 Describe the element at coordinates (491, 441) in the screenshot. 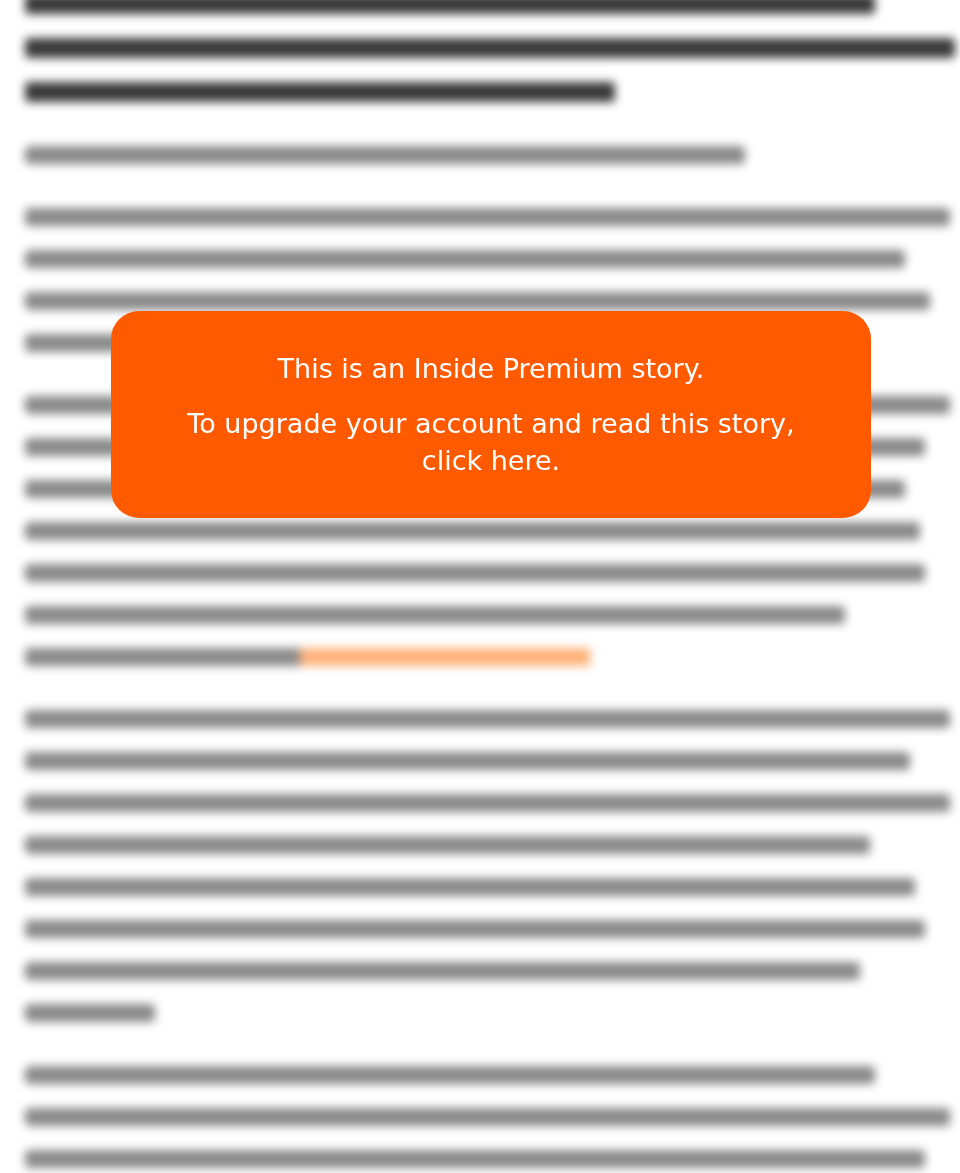

I see `paywall-message: To upgrade your account and read this story, click here.` at that location.